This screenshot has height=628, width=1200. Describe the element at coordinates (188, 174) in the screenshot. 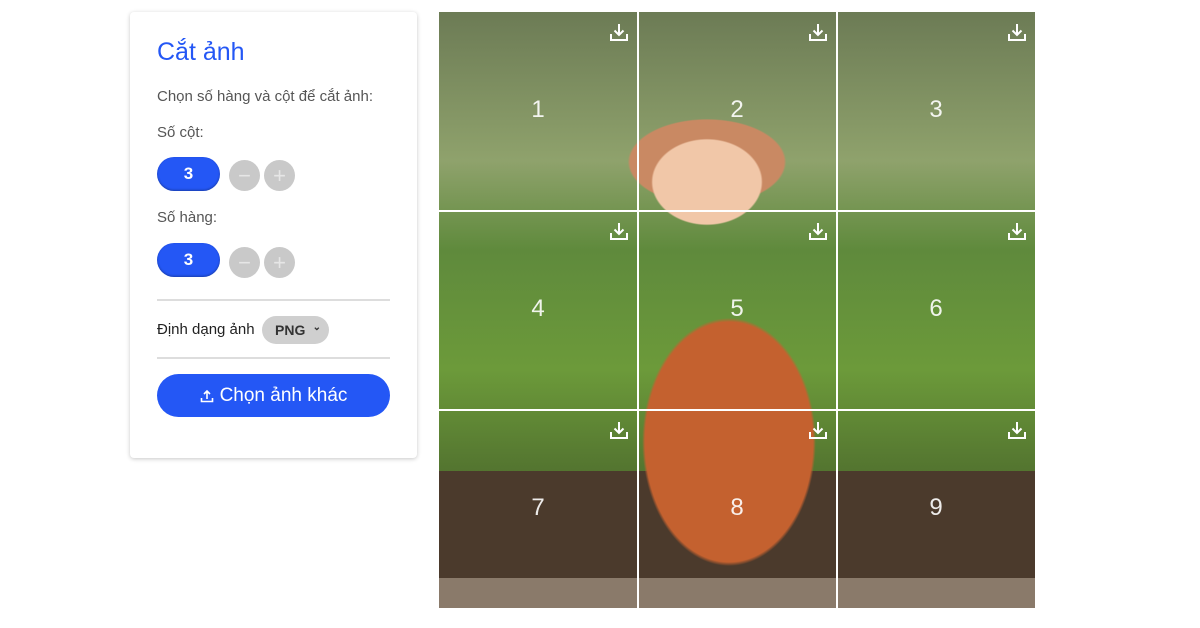

I see `columns-value: 3` at that location.